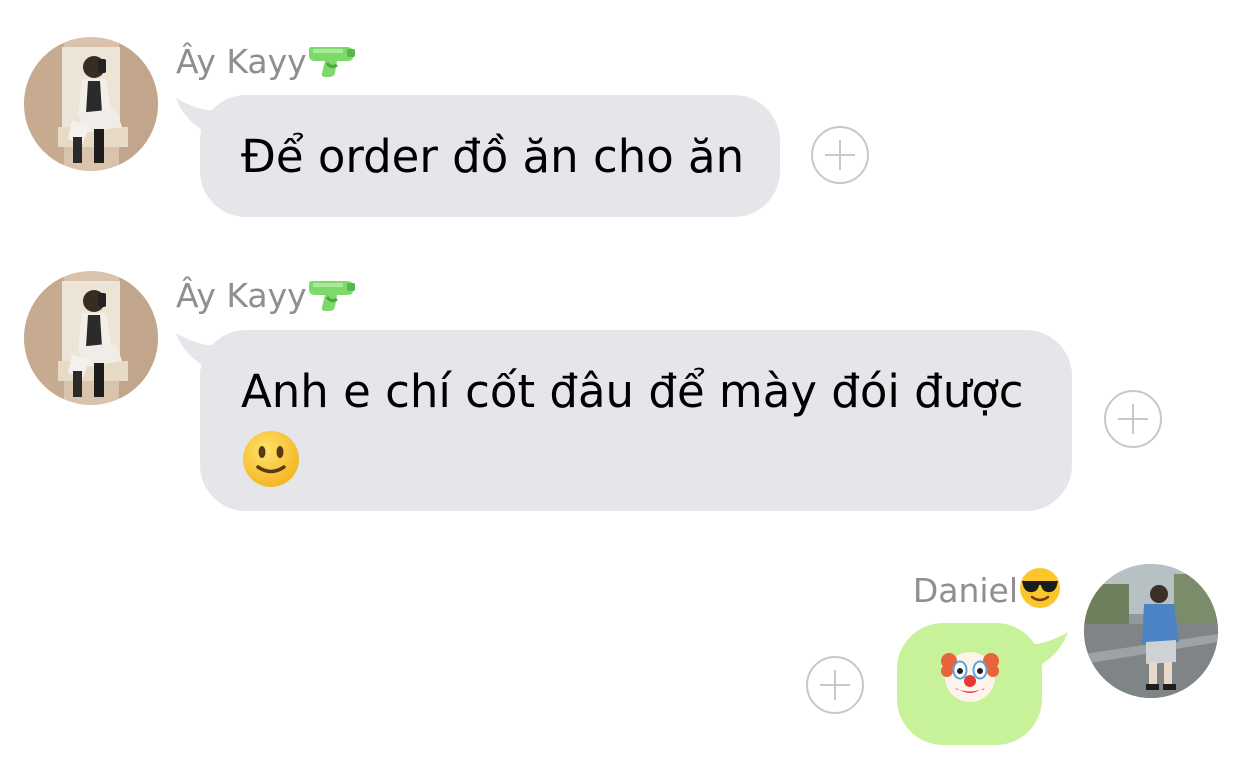 This screenshot has width=1242, height=765. I want to click on message-text: Anh e chí cốt đâu để mày đói được, so click(632, 391).